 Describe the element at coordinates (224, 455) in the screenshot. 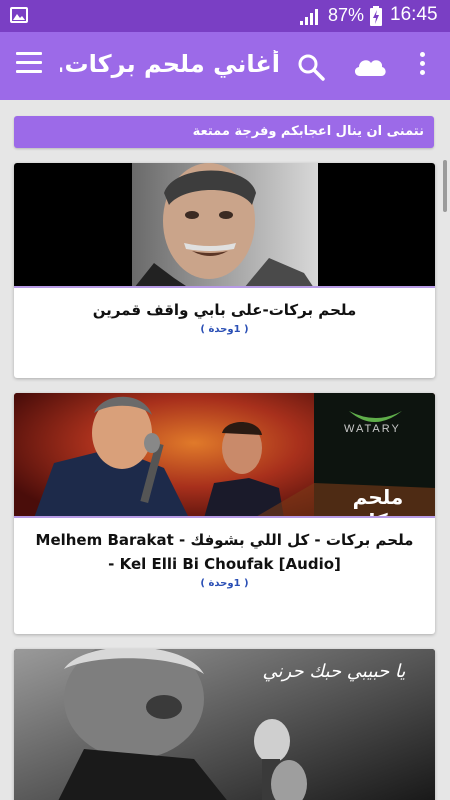

I see `song-thumbnail: WATARY ملحم بركات` at that location.